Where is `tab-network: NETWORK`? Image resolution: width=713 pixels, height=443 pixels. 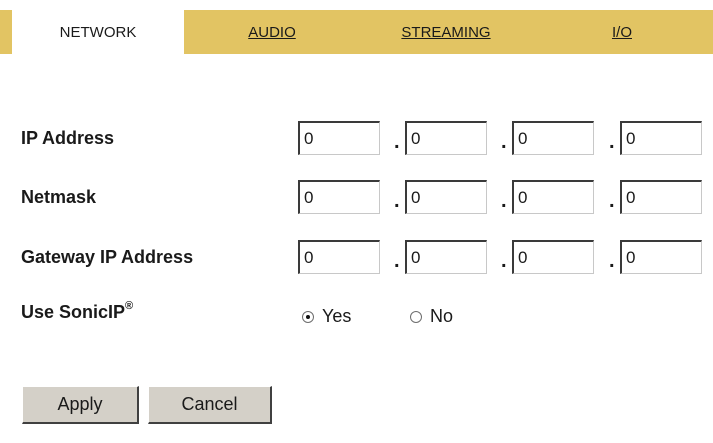
tab-network: NETWORK is located at coordinates (98, 32).